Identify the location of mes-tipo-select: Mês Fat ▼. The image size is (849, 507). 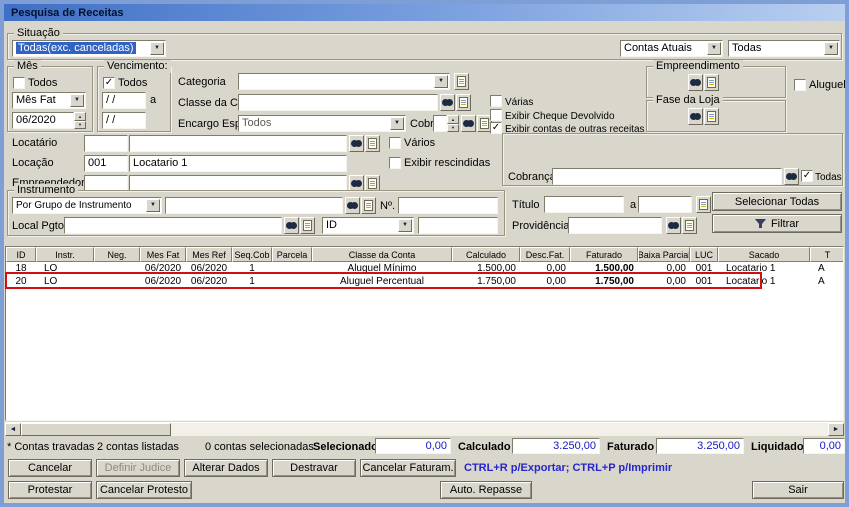
(49, 100).